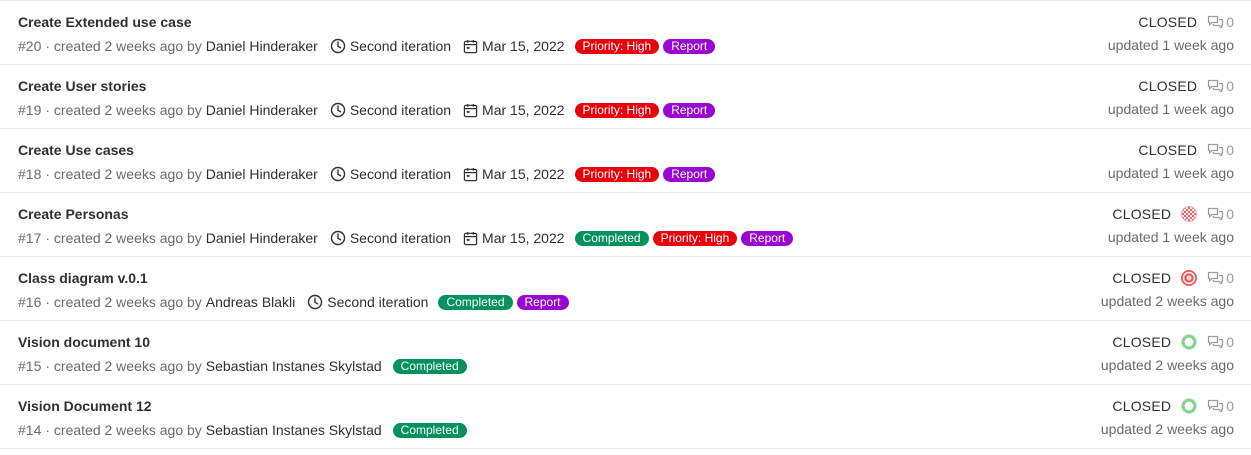  What do you see at coordinates (73, 214) in the screenshot?
I see `issue-title-link: Create Personas` at bounding box center [73, 214].